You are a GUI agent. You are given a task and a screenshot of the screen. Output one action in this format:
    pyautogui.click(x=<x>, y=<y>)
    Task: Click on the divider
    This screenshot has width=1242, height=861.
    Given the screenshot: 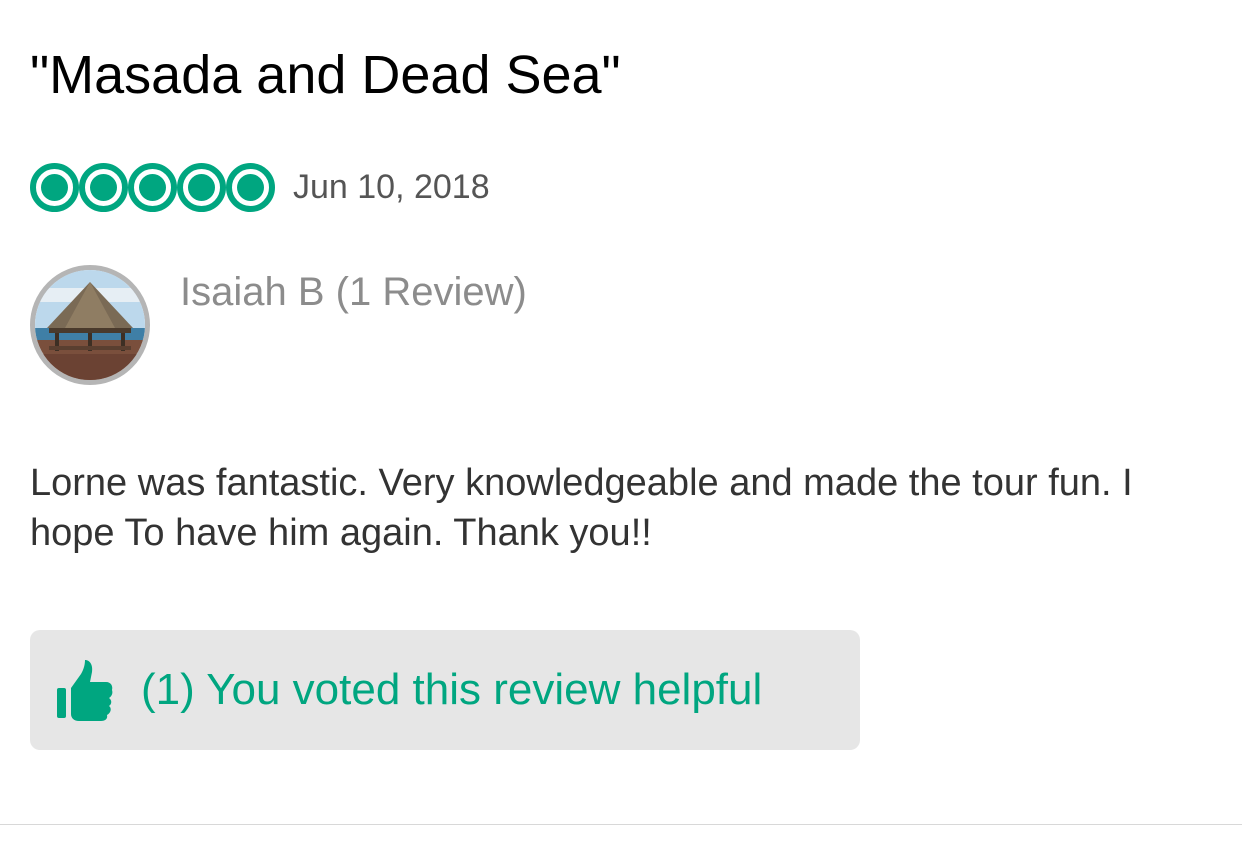 What is the action you would take?
    pyautogui.click(x=621, y=824)
    